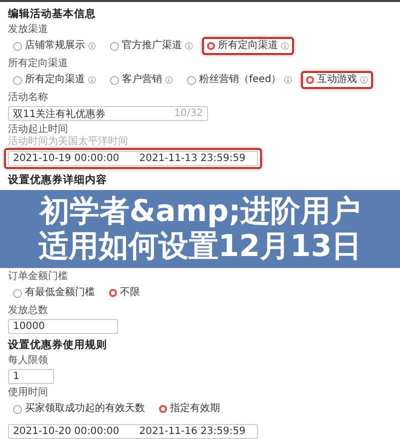 The image size is (400, 439). Describe the element at coordinates (192, 158) in the screenshot. I see `end-date: 2021-11-13 23:59:59` at that location.